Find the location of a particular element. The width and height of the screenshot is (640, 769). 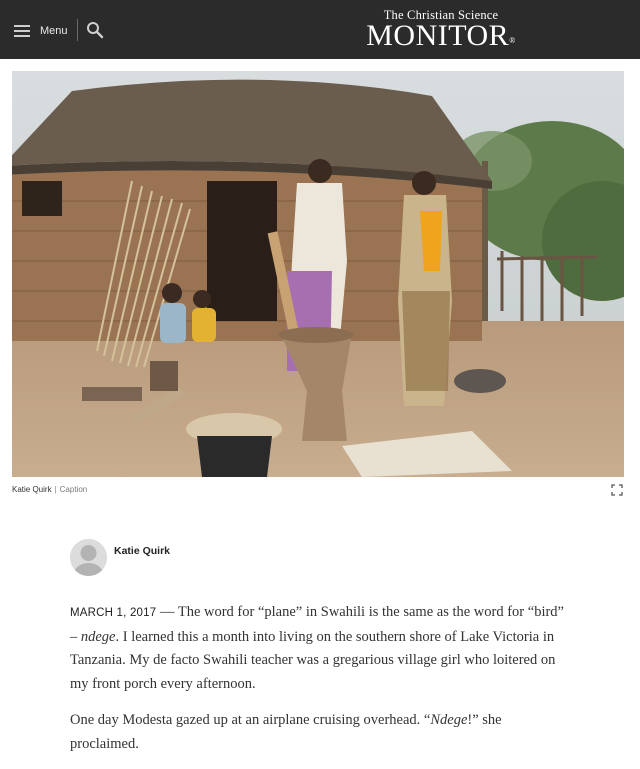

author-name: Katie Quirk is located at coordinates (142, 551).